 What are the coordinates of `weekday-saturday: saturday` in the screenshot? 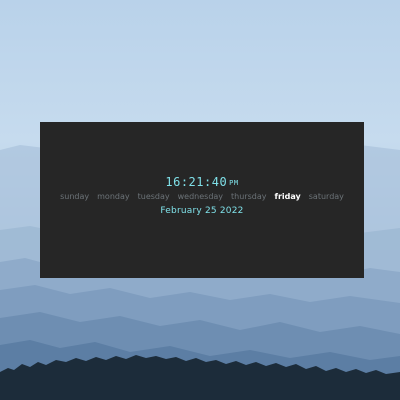 It's located at (326, 196).